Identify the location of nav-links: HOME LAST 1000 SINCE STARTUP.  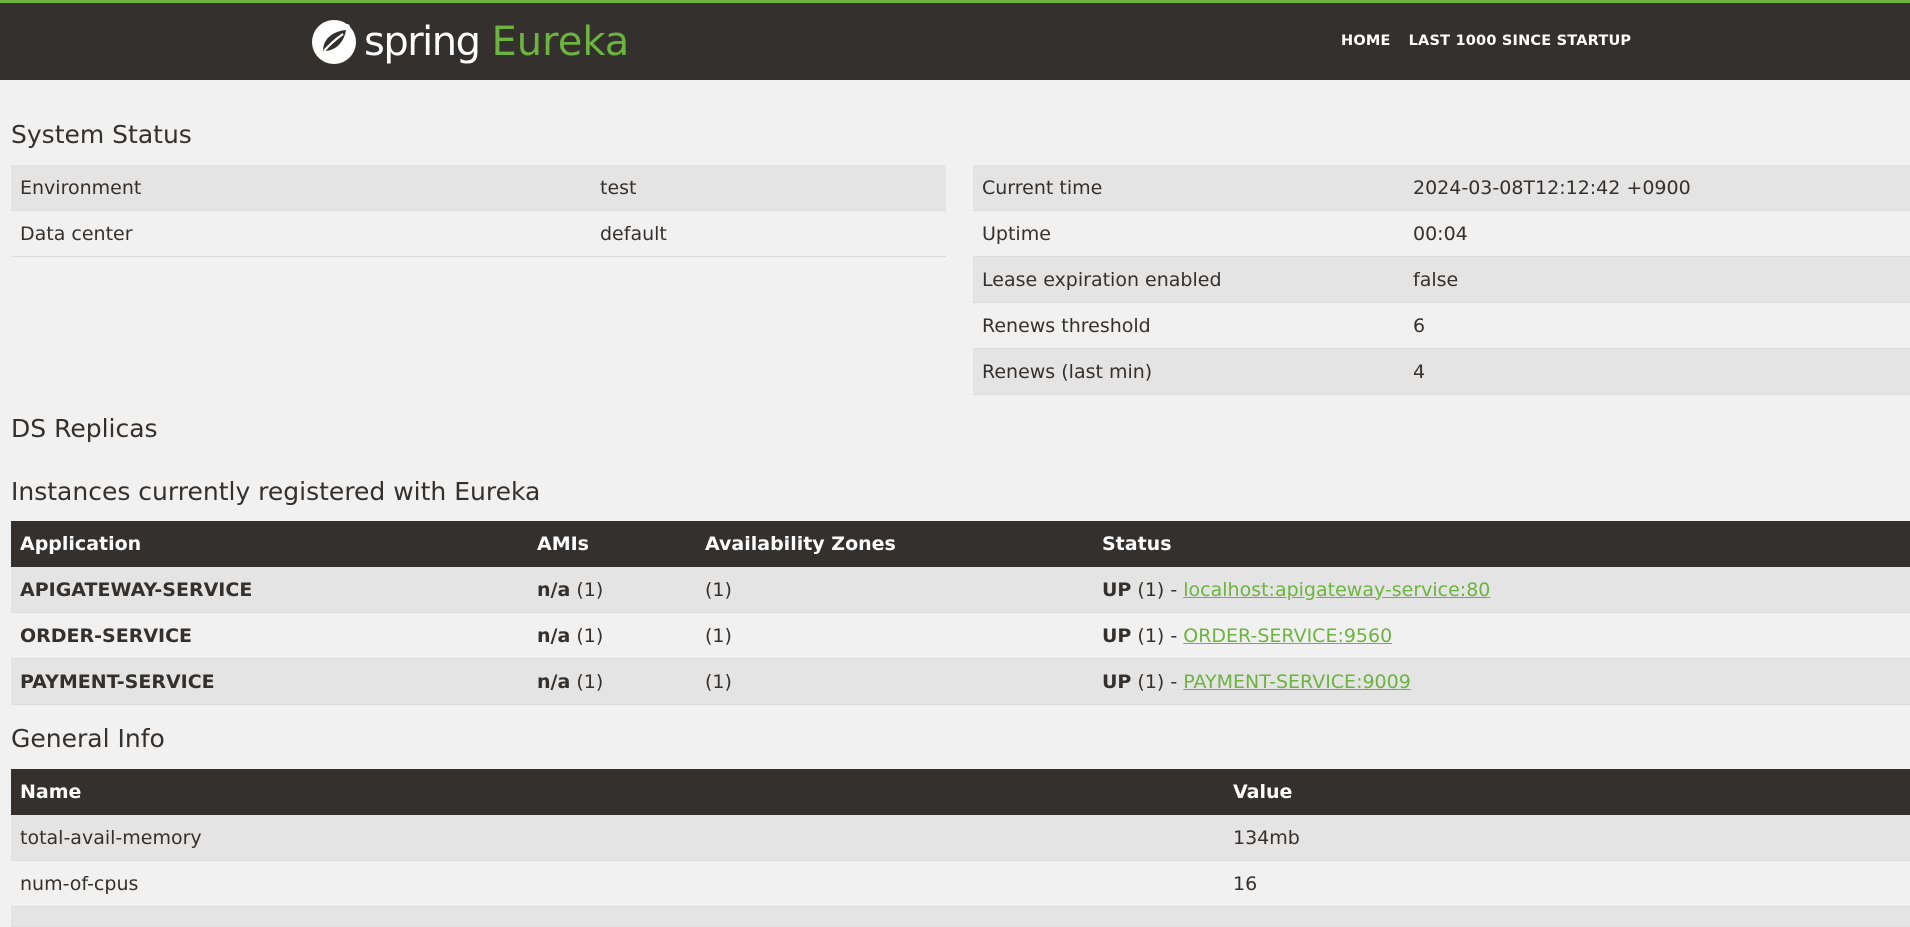
(1486, 41).